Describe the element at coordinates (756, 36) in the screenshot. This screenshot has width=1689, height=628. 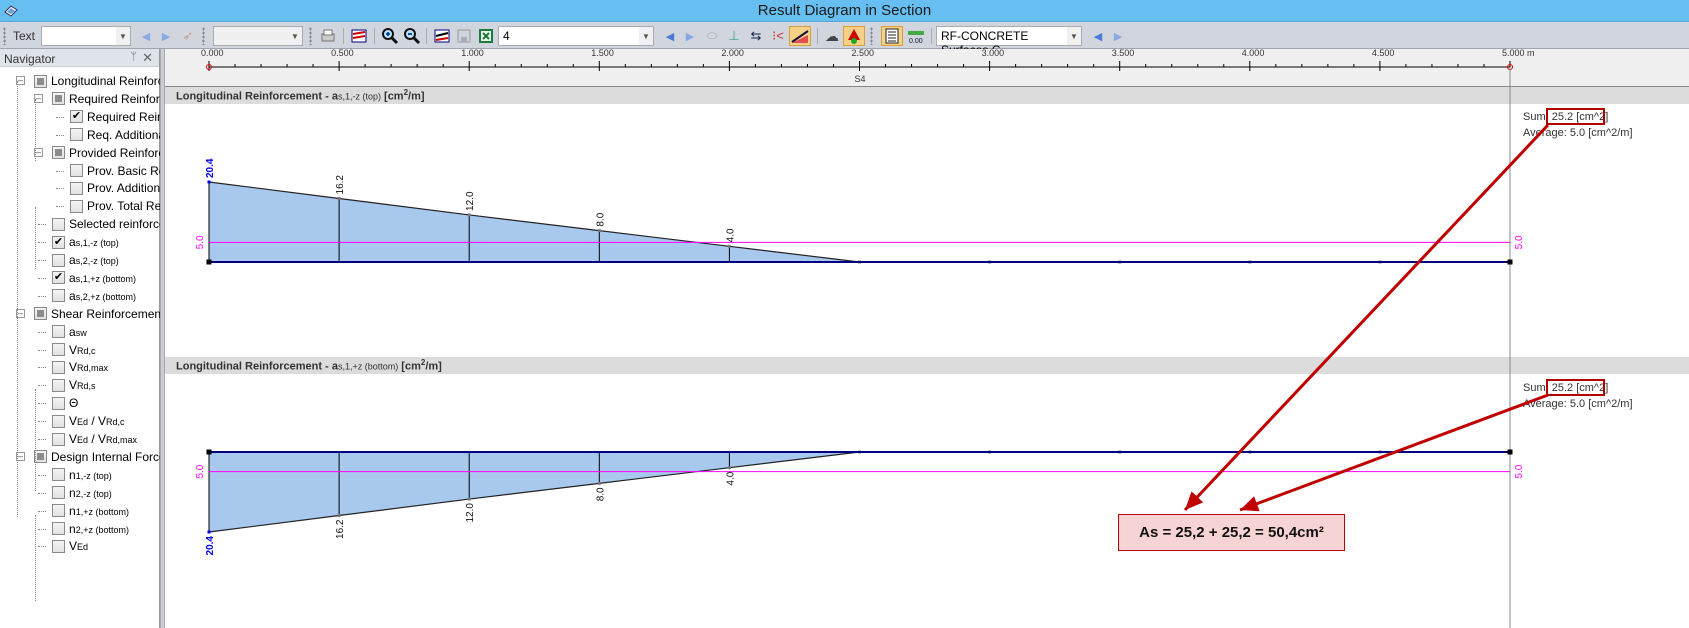
I see `transform-icon: ⇆` at that location.